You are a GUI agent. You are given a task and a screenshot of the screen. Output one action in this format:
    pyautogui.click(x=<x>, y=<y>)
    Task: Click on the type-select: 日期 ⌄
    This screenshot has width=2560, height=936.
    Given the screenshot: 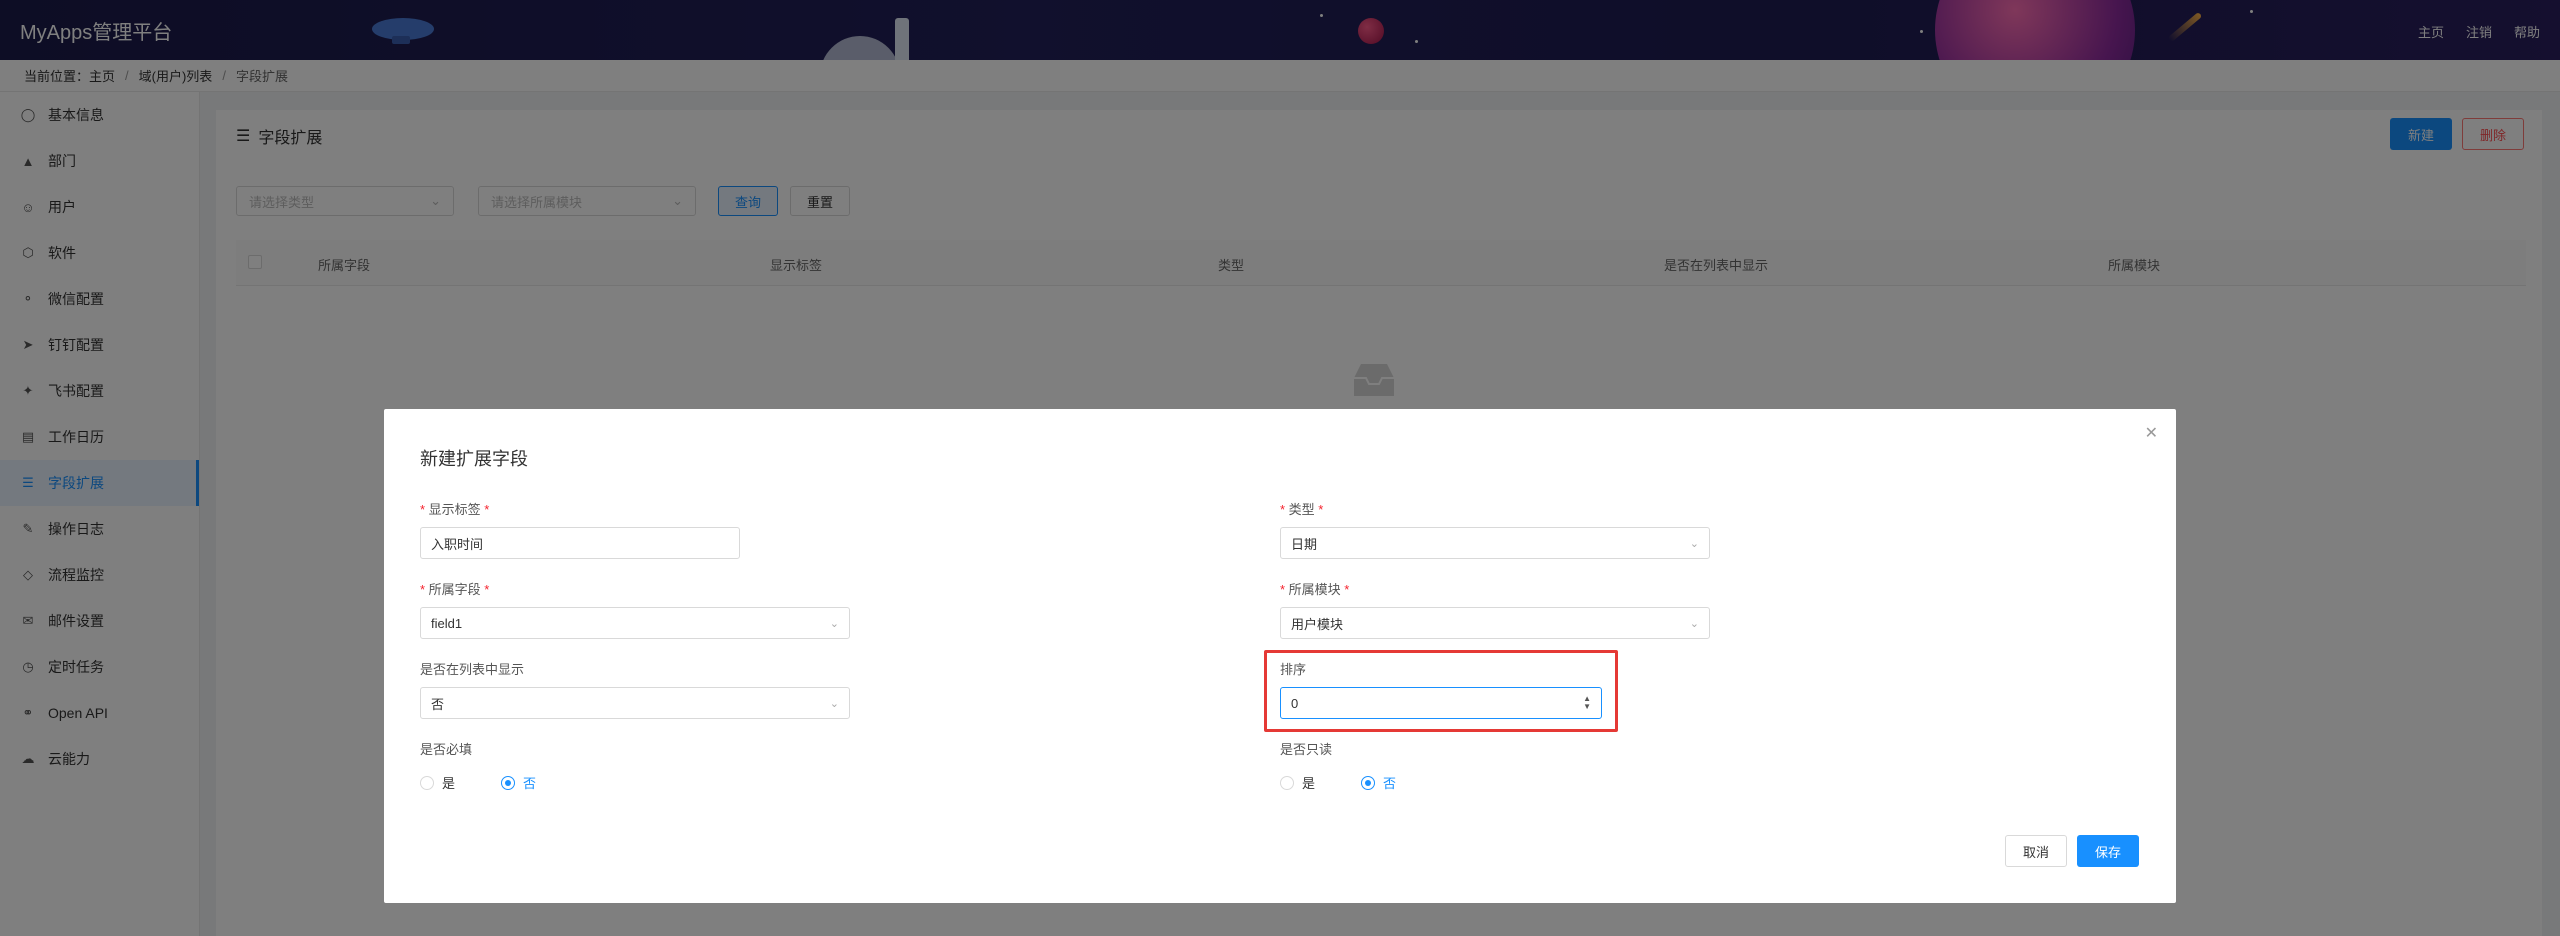 What is the action you would take?
    pyautogui.click(x=1495, y=543)
    